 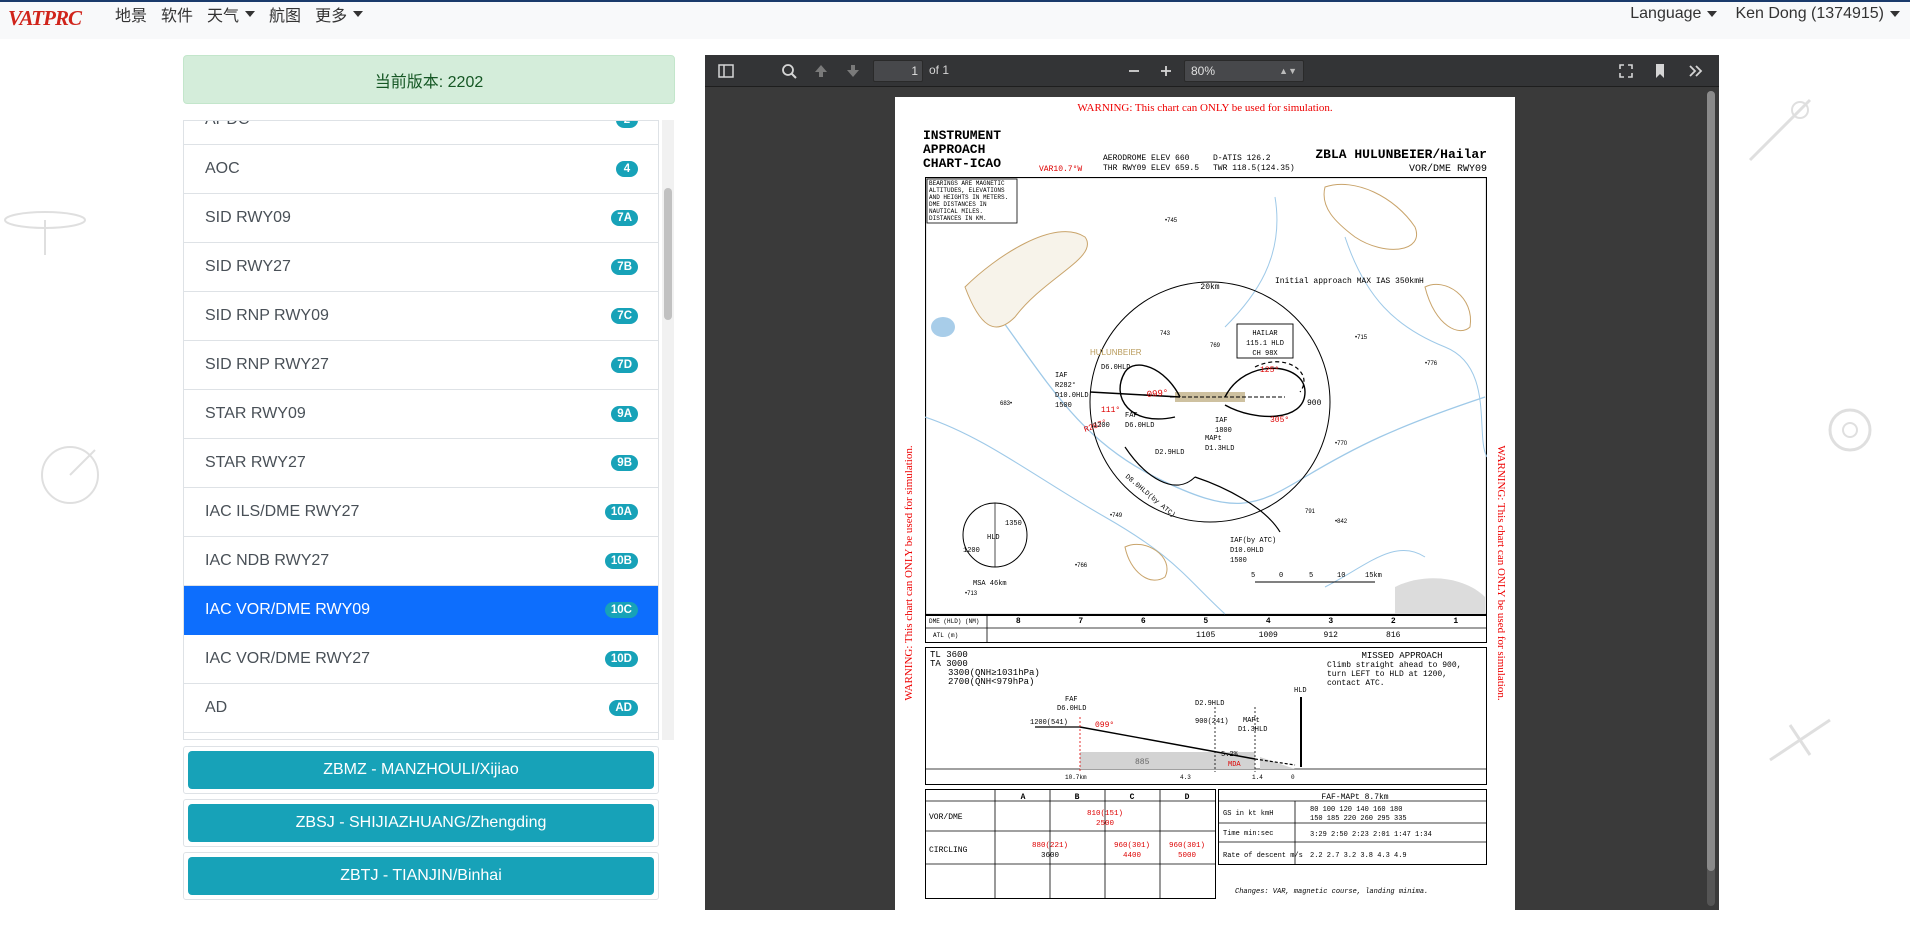 What do you see at coordinates (898, 71) in the screenshot?
I see `page-number-input: 1` at bounding box center [898, 71].